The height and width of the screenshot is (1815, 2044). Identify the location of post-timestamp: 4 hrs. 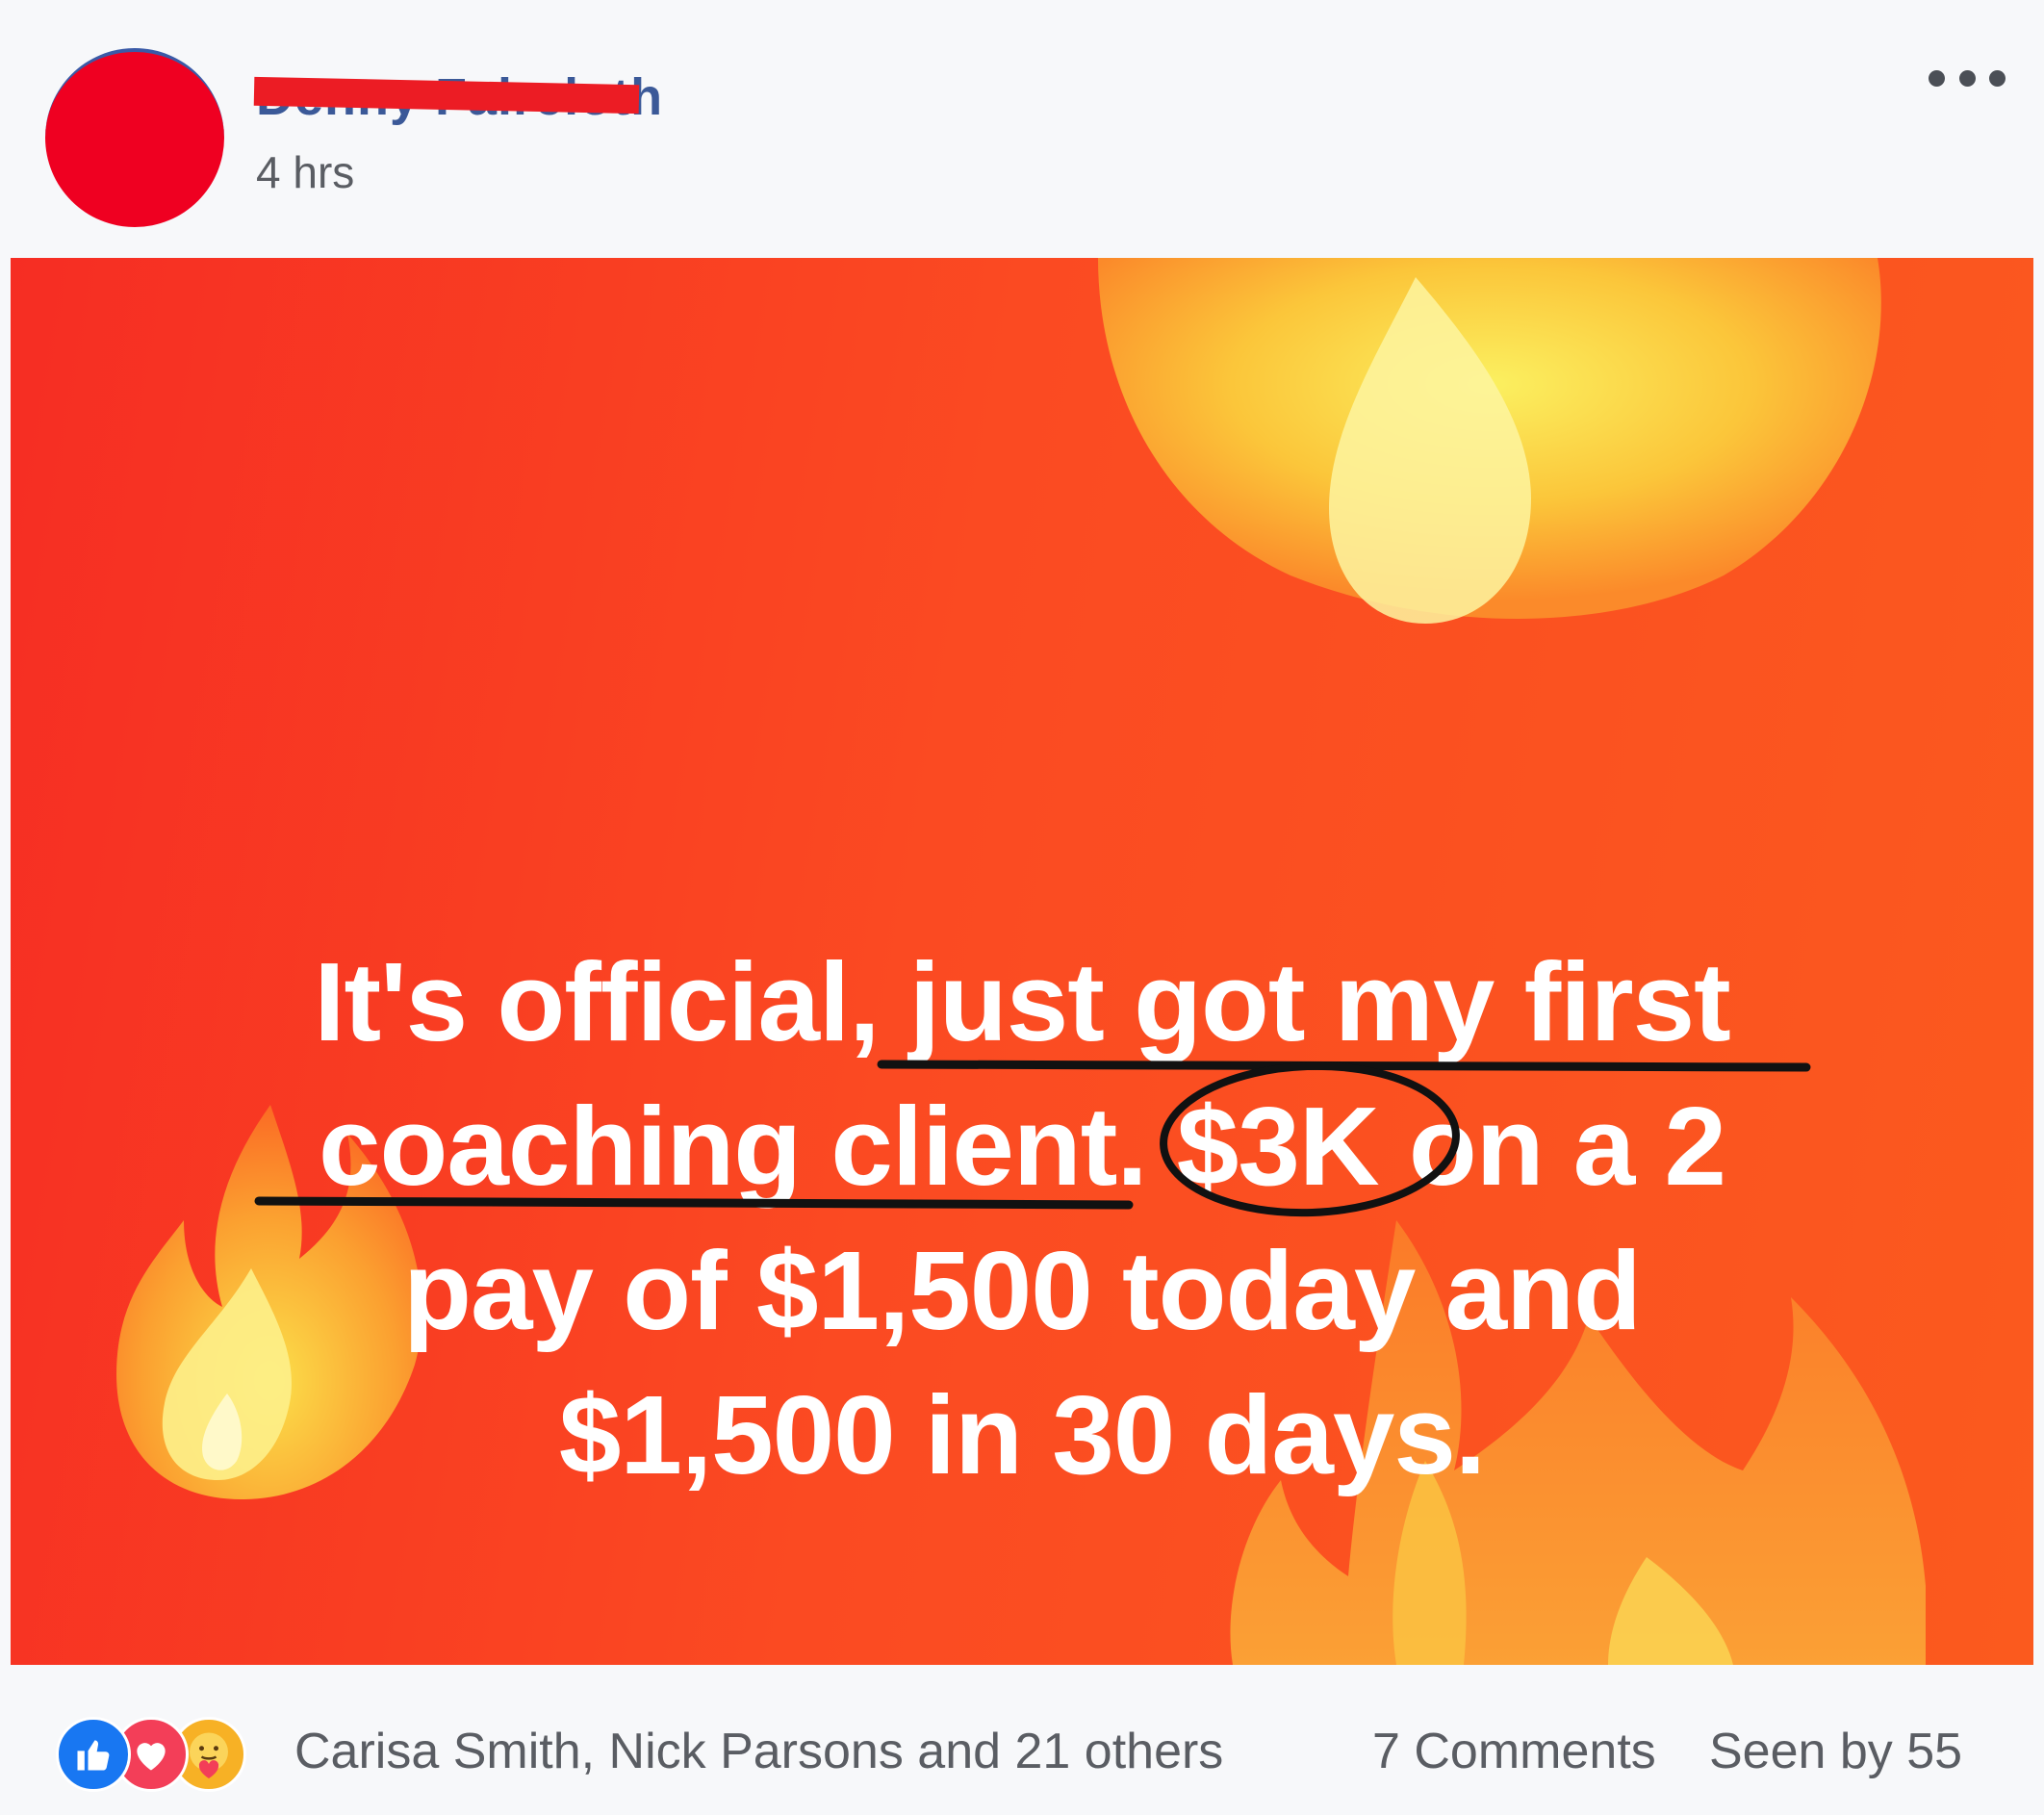
(305, 172).